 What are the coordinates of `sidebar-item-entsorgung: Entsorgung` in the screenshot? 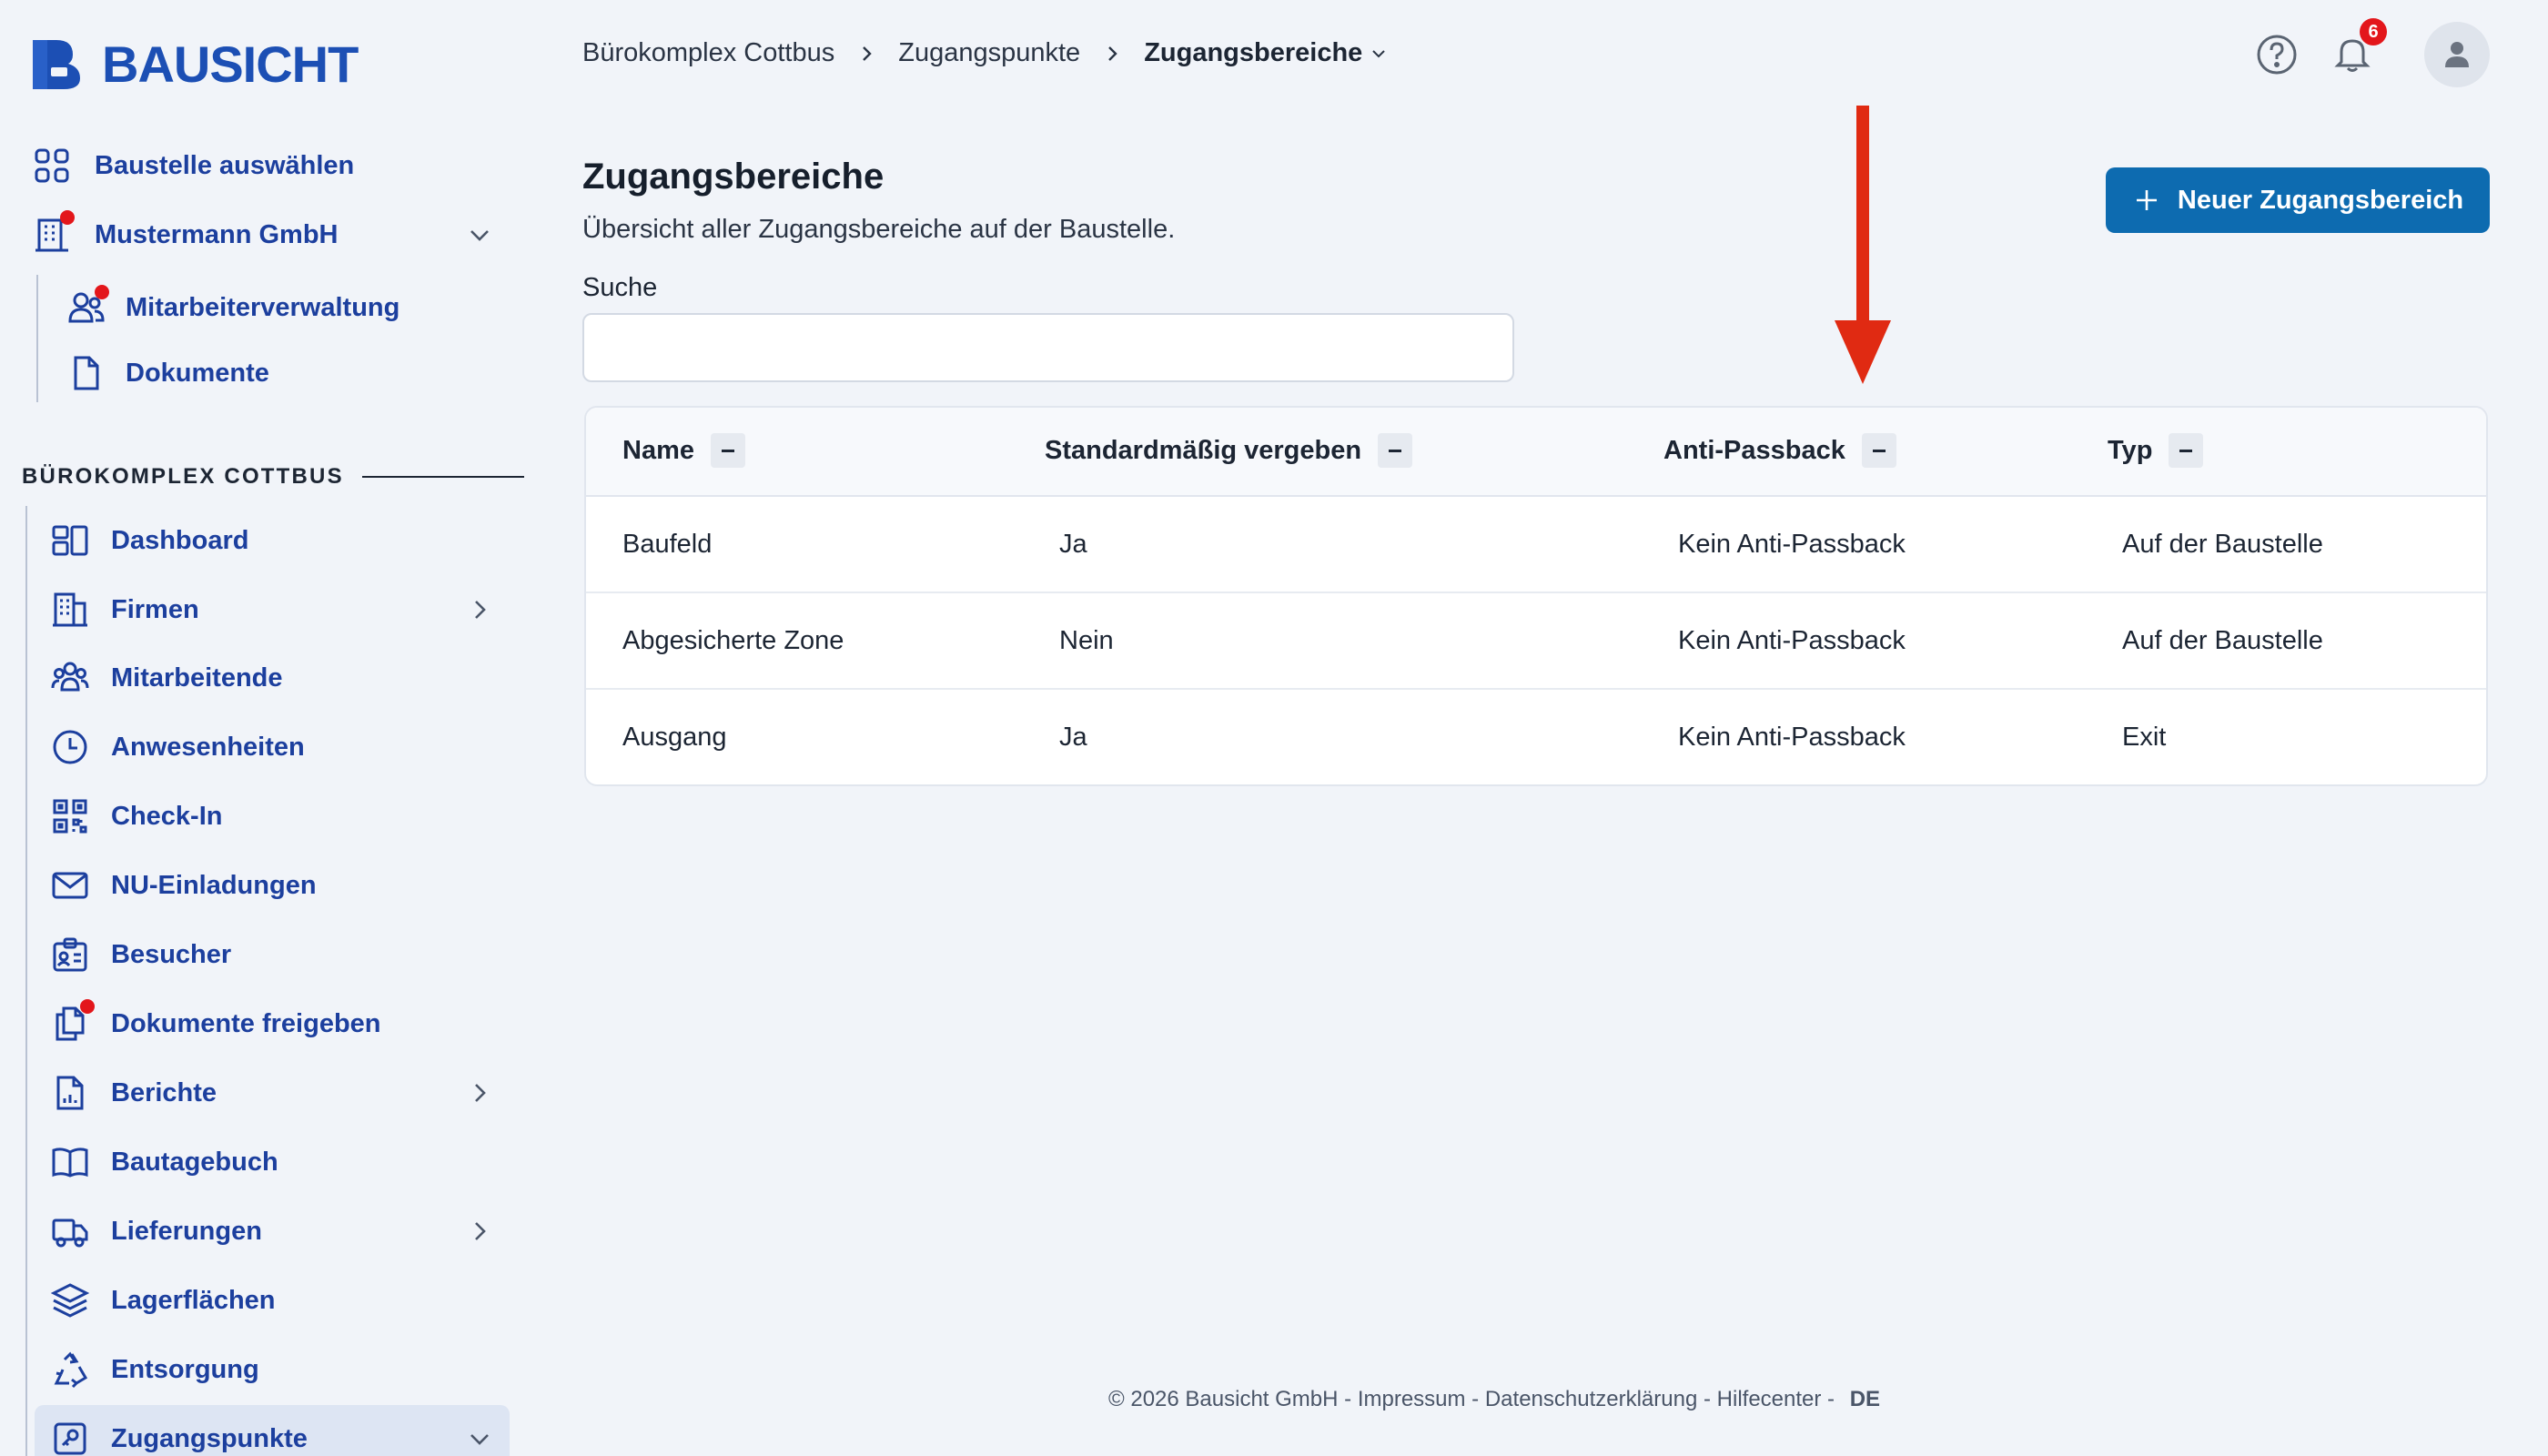 It's located at (155, 1370).